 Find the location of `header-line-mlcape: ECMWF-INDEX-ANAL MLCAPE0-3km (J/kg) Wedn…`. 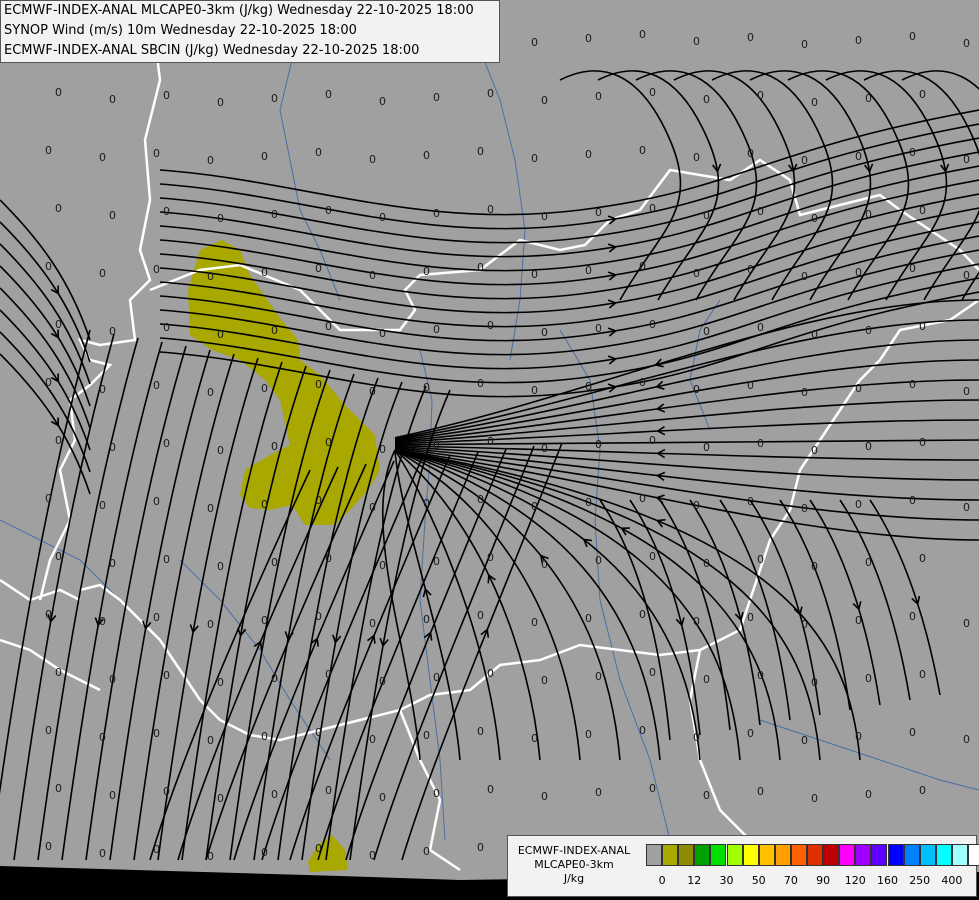

header-line-mlcape: ECMWF-INDEX-ANAL MLCAPE0-3km (J/kg) Wedn… is located at coordinates (239, 10).